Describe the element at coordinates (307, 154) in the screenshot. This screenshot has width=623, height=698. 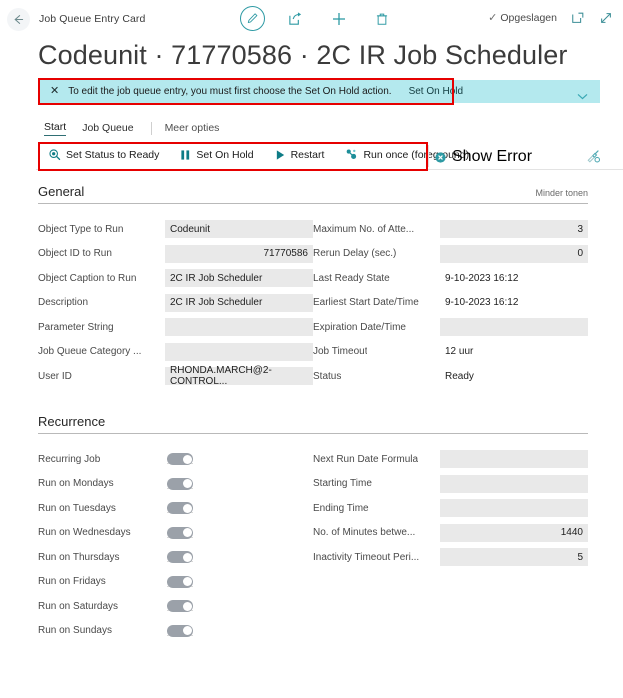
I see `action-label: Restart` at that location.